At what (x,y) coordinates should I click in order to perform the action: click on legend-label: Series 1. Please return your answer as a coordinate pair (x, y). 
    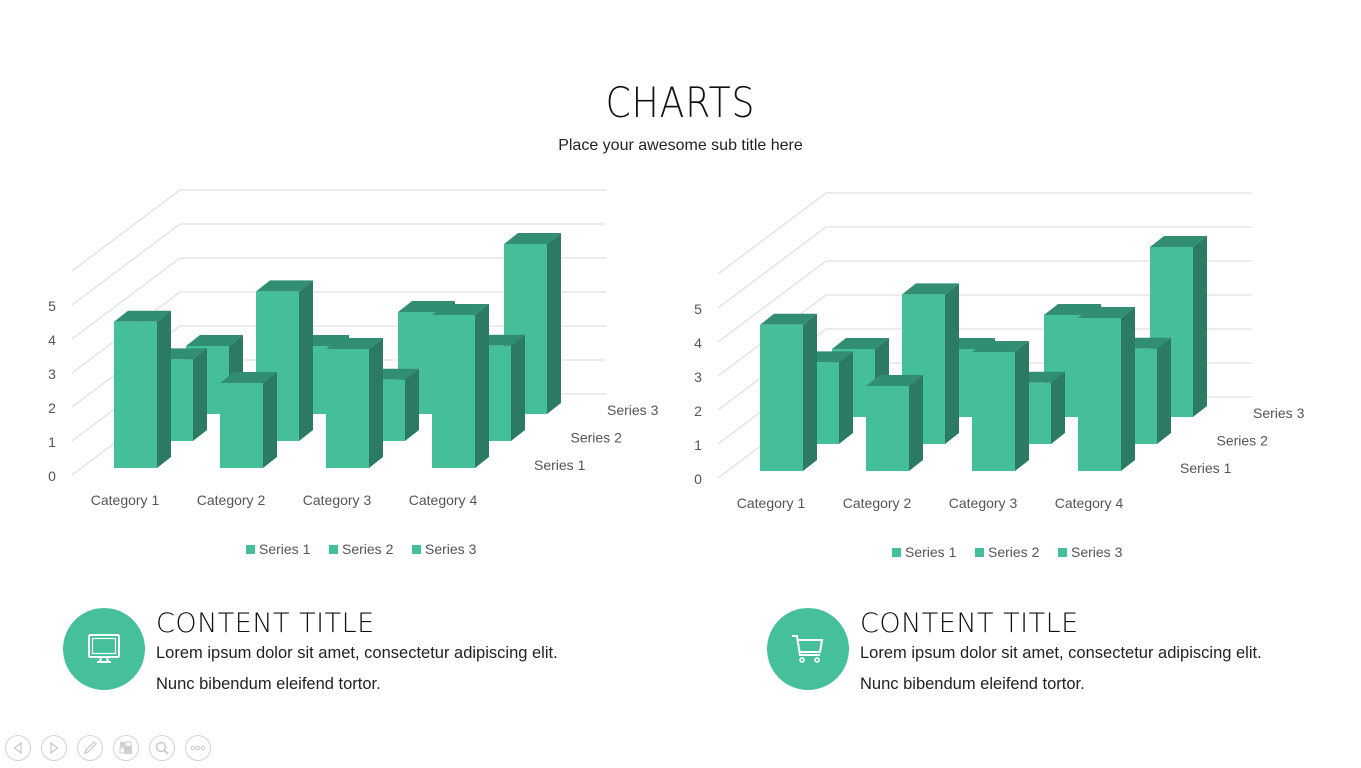
    Looking at the image, I should click on (931, 552).